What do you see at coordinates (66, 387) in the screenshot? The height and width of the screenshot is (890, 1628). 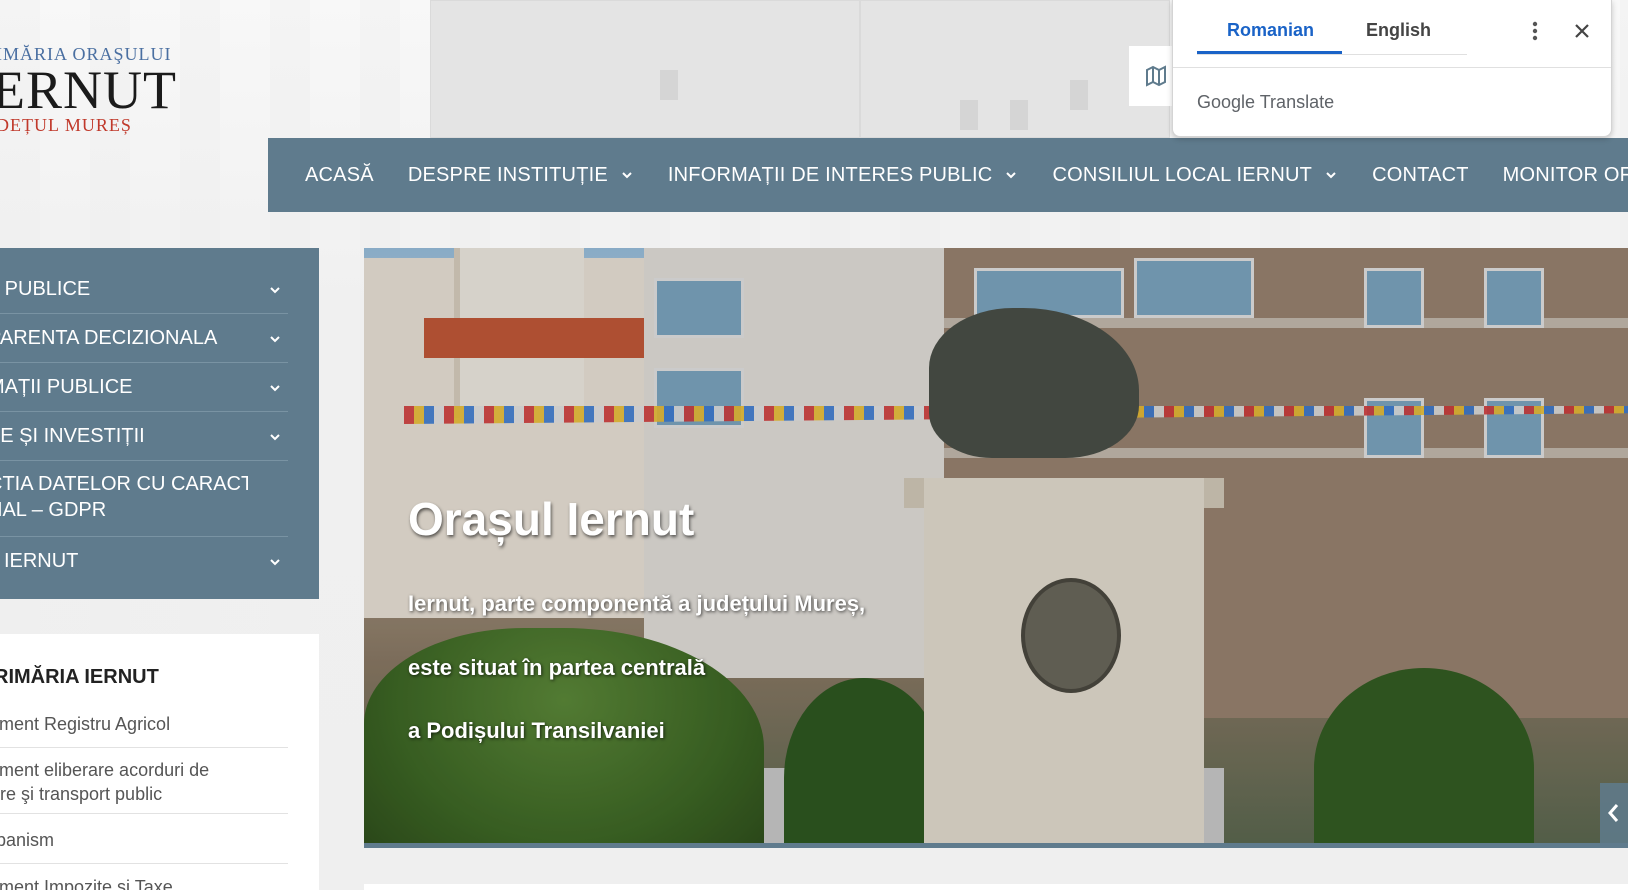 I see `sidebar-item-label: MAȚII PUBLICE` at bounding box center [66, 387].